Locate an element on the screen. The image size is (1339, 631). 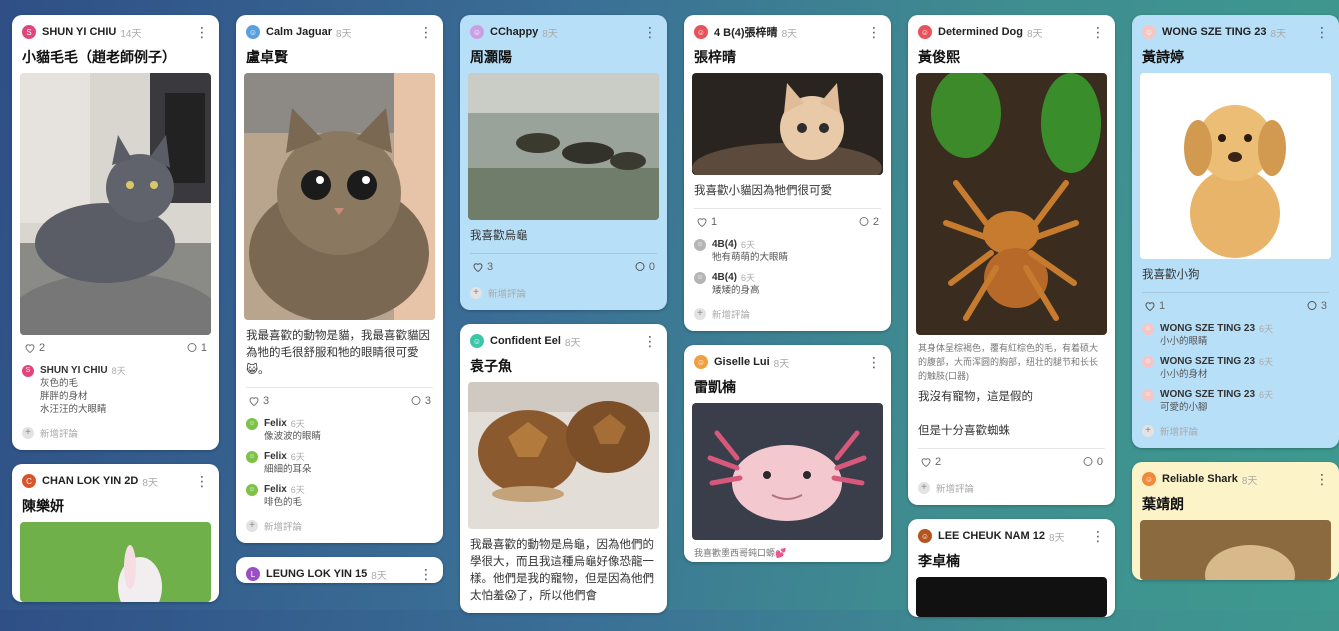
author-name: CChappy is located at coordinates (514, 32).